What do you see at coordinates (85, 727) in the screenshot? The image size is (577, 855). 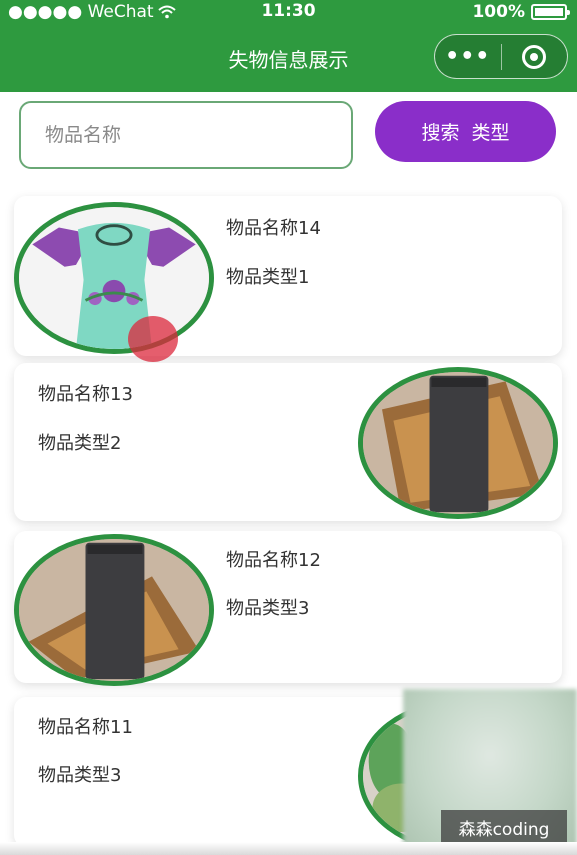 I see `item-name: 物品名称11` at bounding box center [85, 727].